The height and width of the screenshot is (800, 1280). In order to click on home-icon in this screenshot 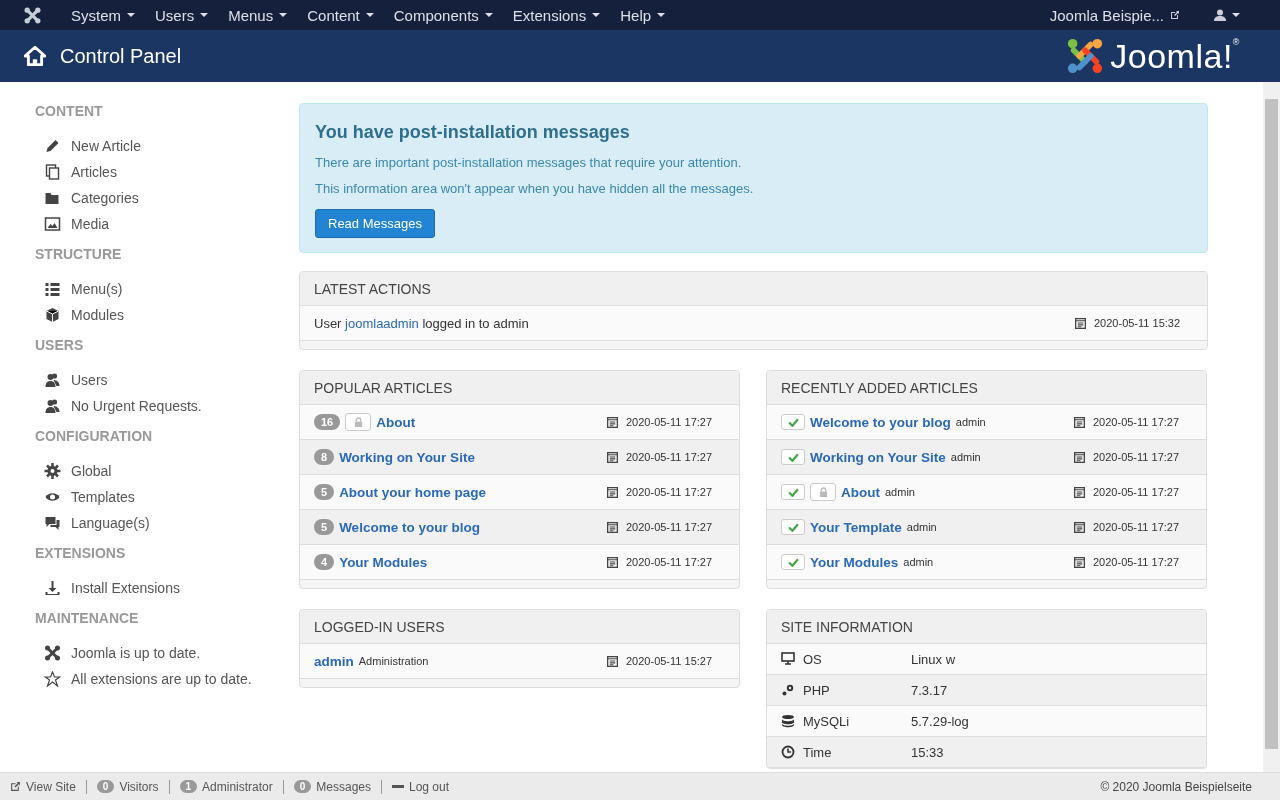, I will do `click(35, 56)`.